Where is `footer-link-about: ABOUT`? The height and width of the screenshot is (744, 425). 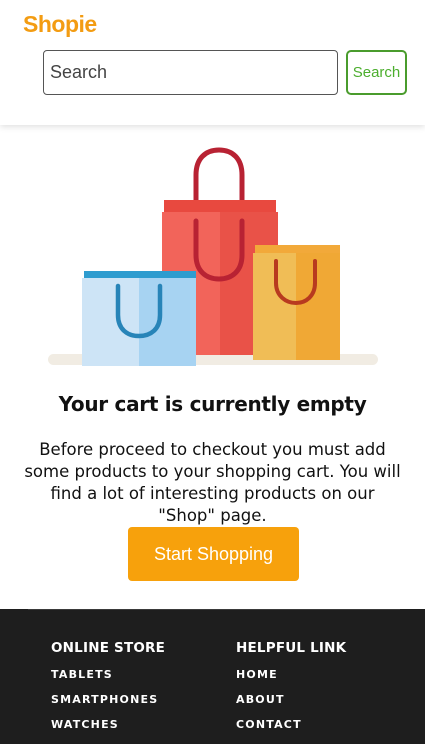
footer-link-about: ABOUT is located at coordinates (291, 706).